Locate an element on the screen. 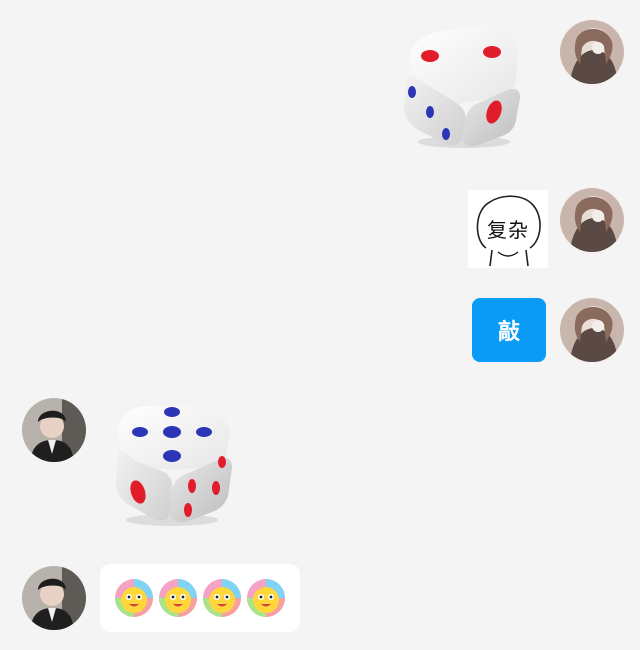 The image size is (640, 650). dice-message-contact is located at coordinates (174, 462).